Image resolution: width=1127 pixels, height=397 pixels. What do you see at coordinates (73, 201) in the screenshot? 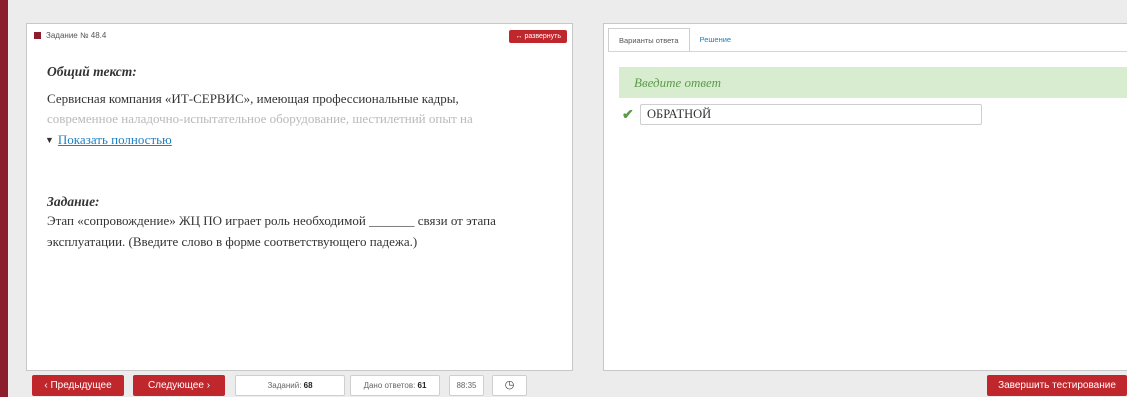
I see `task-title: Задание:` at bounding box center [73, 201].